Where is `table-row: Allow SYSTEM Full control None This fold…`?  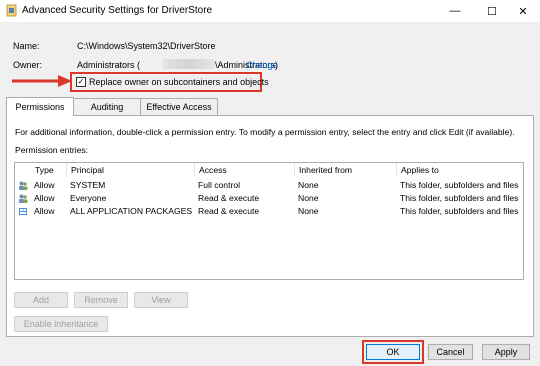 table-row: Allow SYSTEM Full control None This fold… is located at coordinates (269, 185).